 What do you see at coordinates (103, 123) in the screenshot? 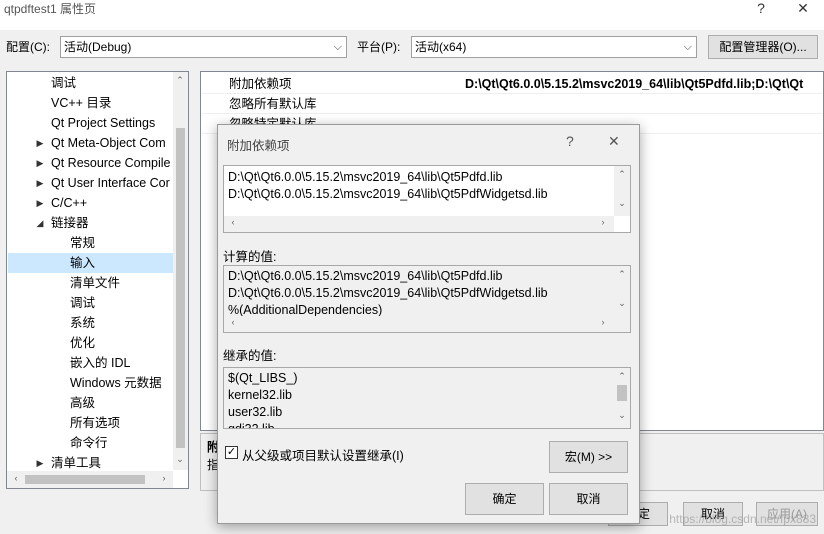
I see `tree-item-qt-project-settings: Qt Project Settings` at bounding box center [103, 123].